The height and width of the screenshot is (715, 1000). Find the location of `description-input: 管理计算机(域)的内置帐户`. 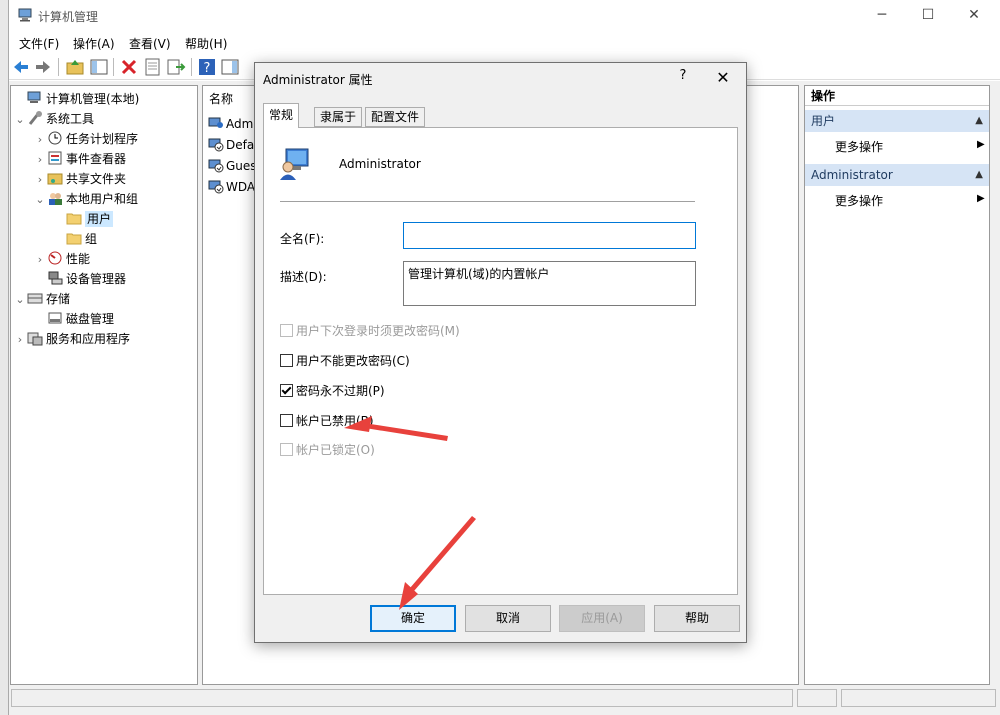

description-input: 管理计算机(域)的内置帐户 is located at coordinates (549, 283).